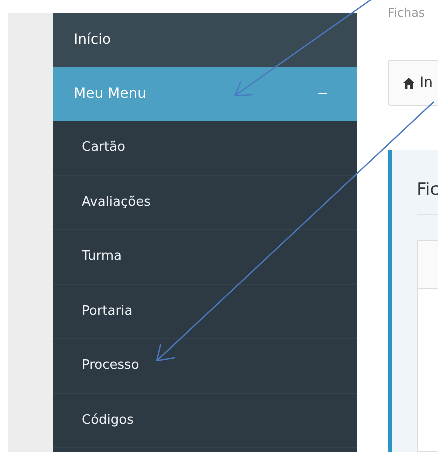  I want to click on submenu-item: Cartão, so click(205, 148).